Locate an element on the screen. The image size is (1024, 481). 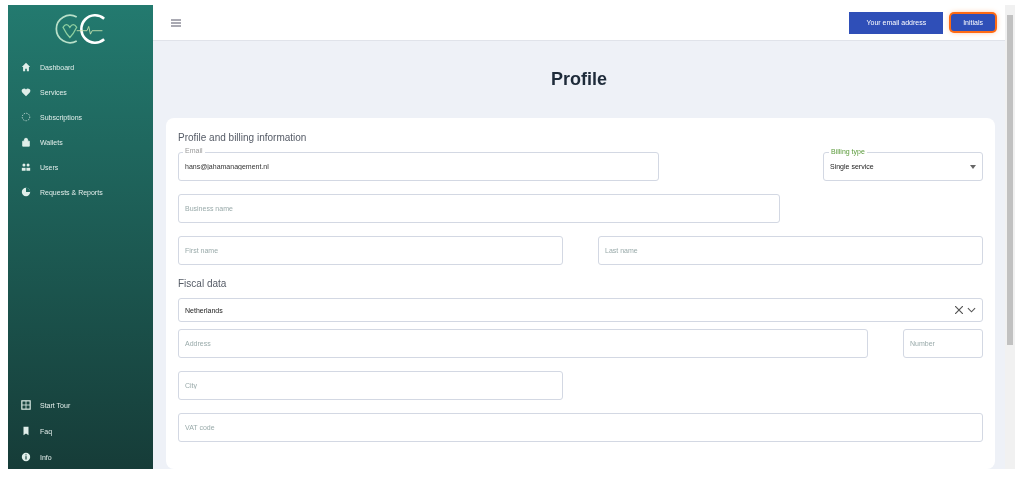
info-icon is located at coordinates (26, 457).